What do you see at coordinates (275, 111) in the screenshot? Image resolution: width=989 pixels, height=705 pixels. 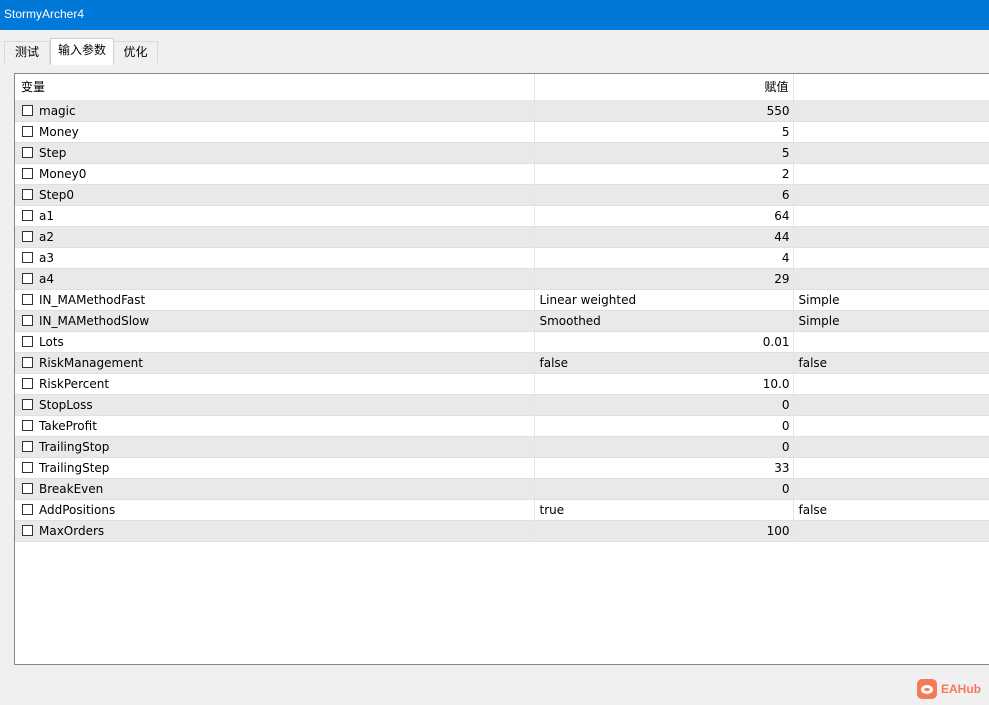 I see `parameter-name-cell: magic` at bounding box center [275, 111].